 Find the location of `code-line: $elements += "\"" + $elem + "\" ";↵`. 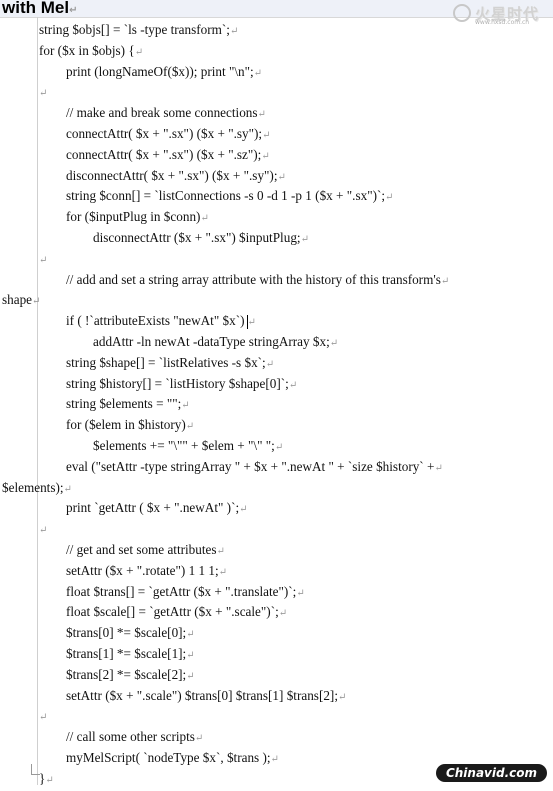

code-line: $elements += "\"" + $elem + "\" ";↵ is located at coordinates (276, 446).